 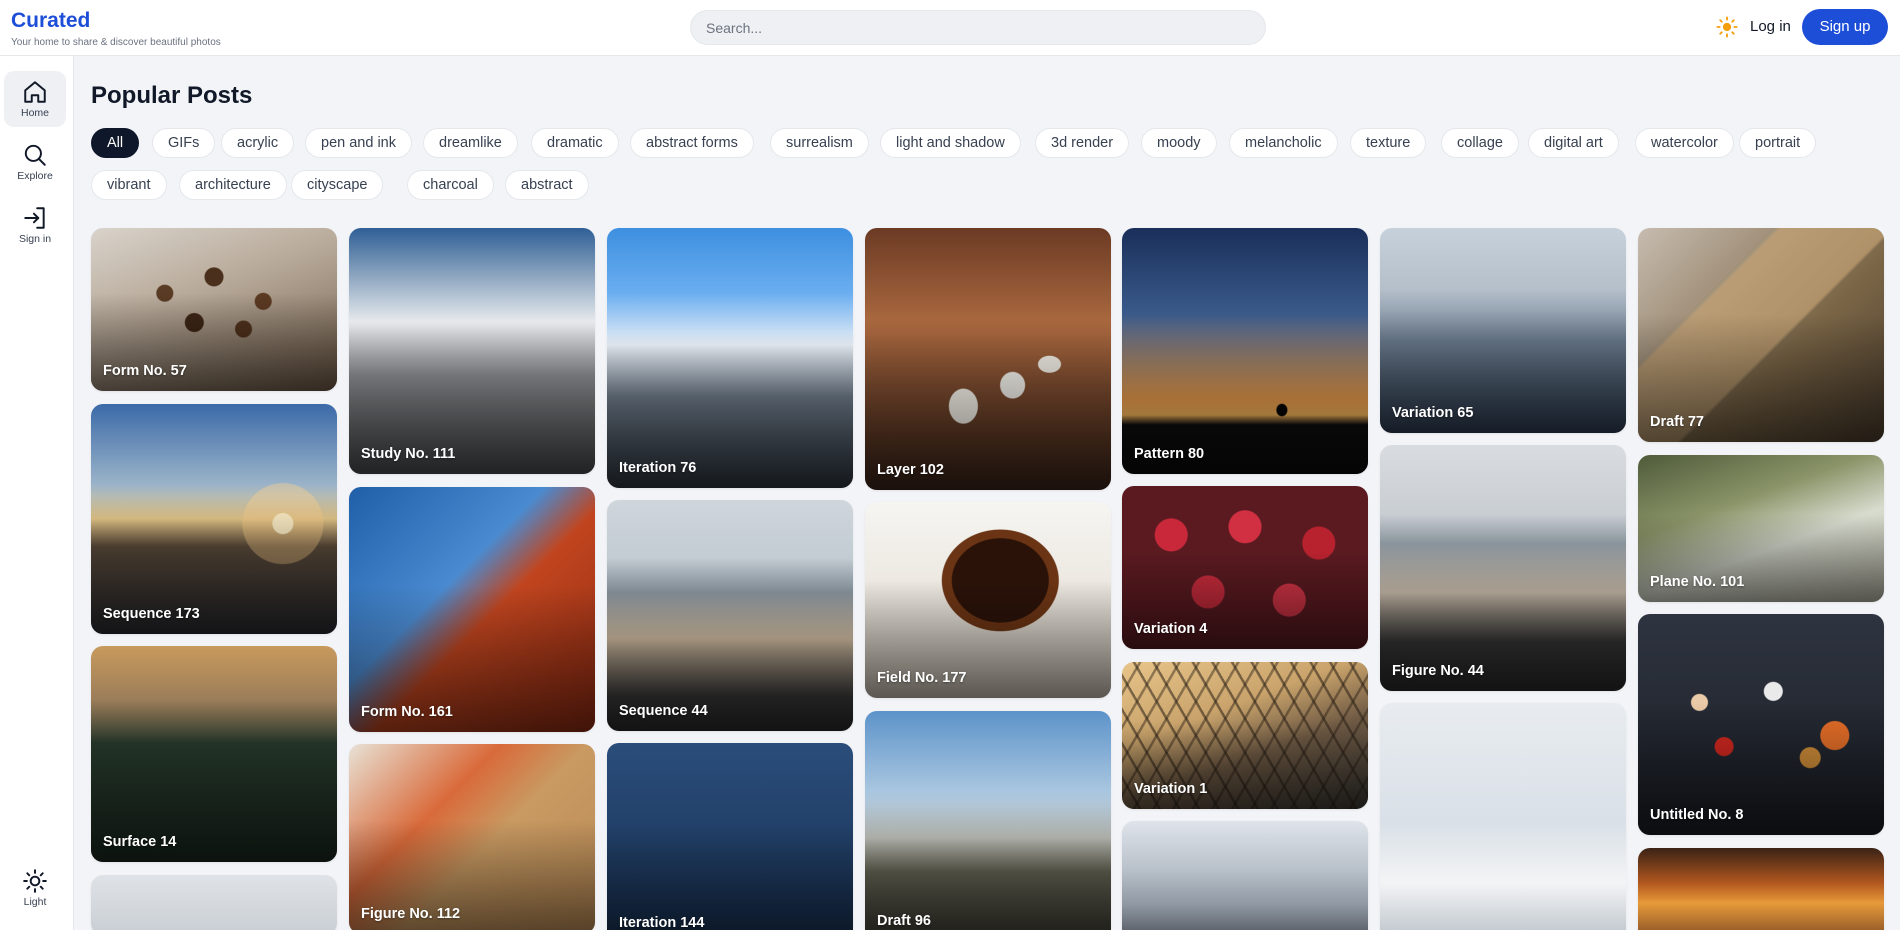 What do you see at coordinates (978, 27) in the screenshot?
I see `search-input` at bounding box center [978, 27].